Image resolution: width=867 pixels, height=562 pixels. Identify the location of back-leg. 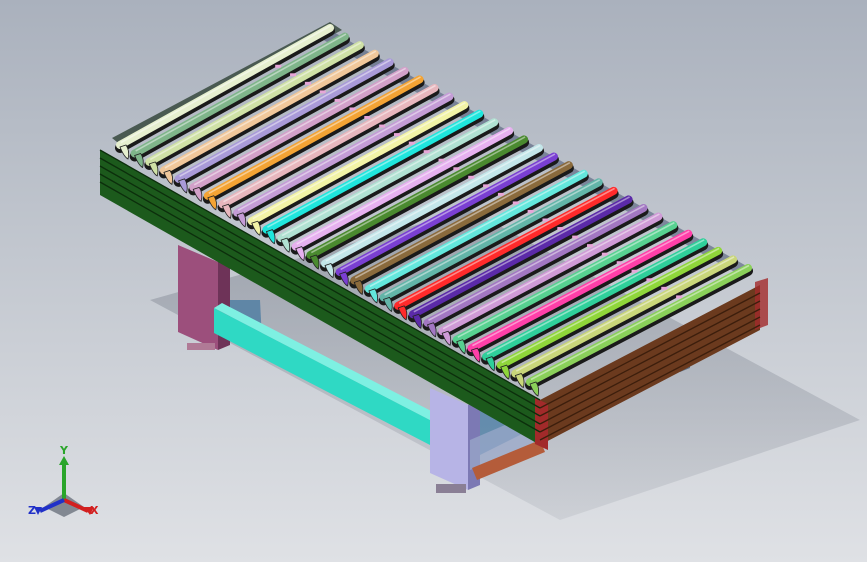
(198, 297).